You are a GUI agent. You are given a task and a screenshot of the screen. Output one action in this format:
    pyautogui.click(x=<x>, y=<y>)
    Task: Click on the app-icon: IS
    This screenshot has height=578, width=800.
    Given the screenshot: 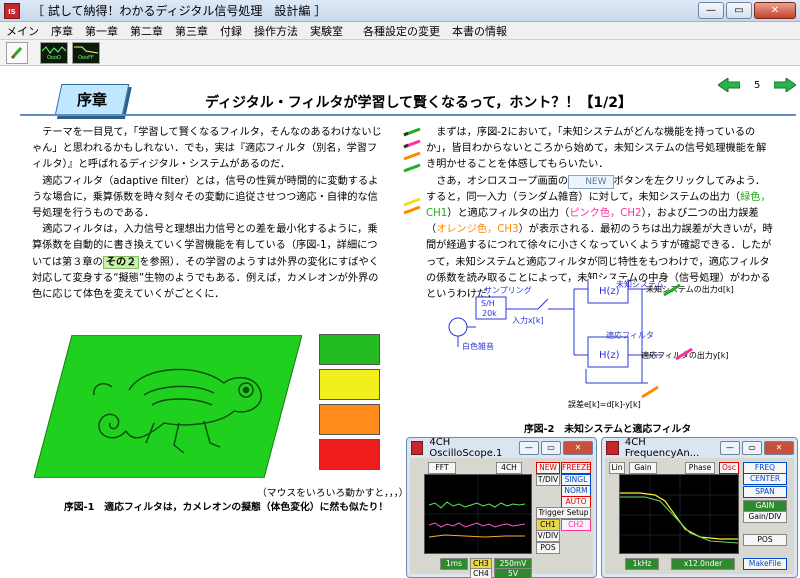 What is the action you would take?
    pyautogui.click(x=12, y=10)
    